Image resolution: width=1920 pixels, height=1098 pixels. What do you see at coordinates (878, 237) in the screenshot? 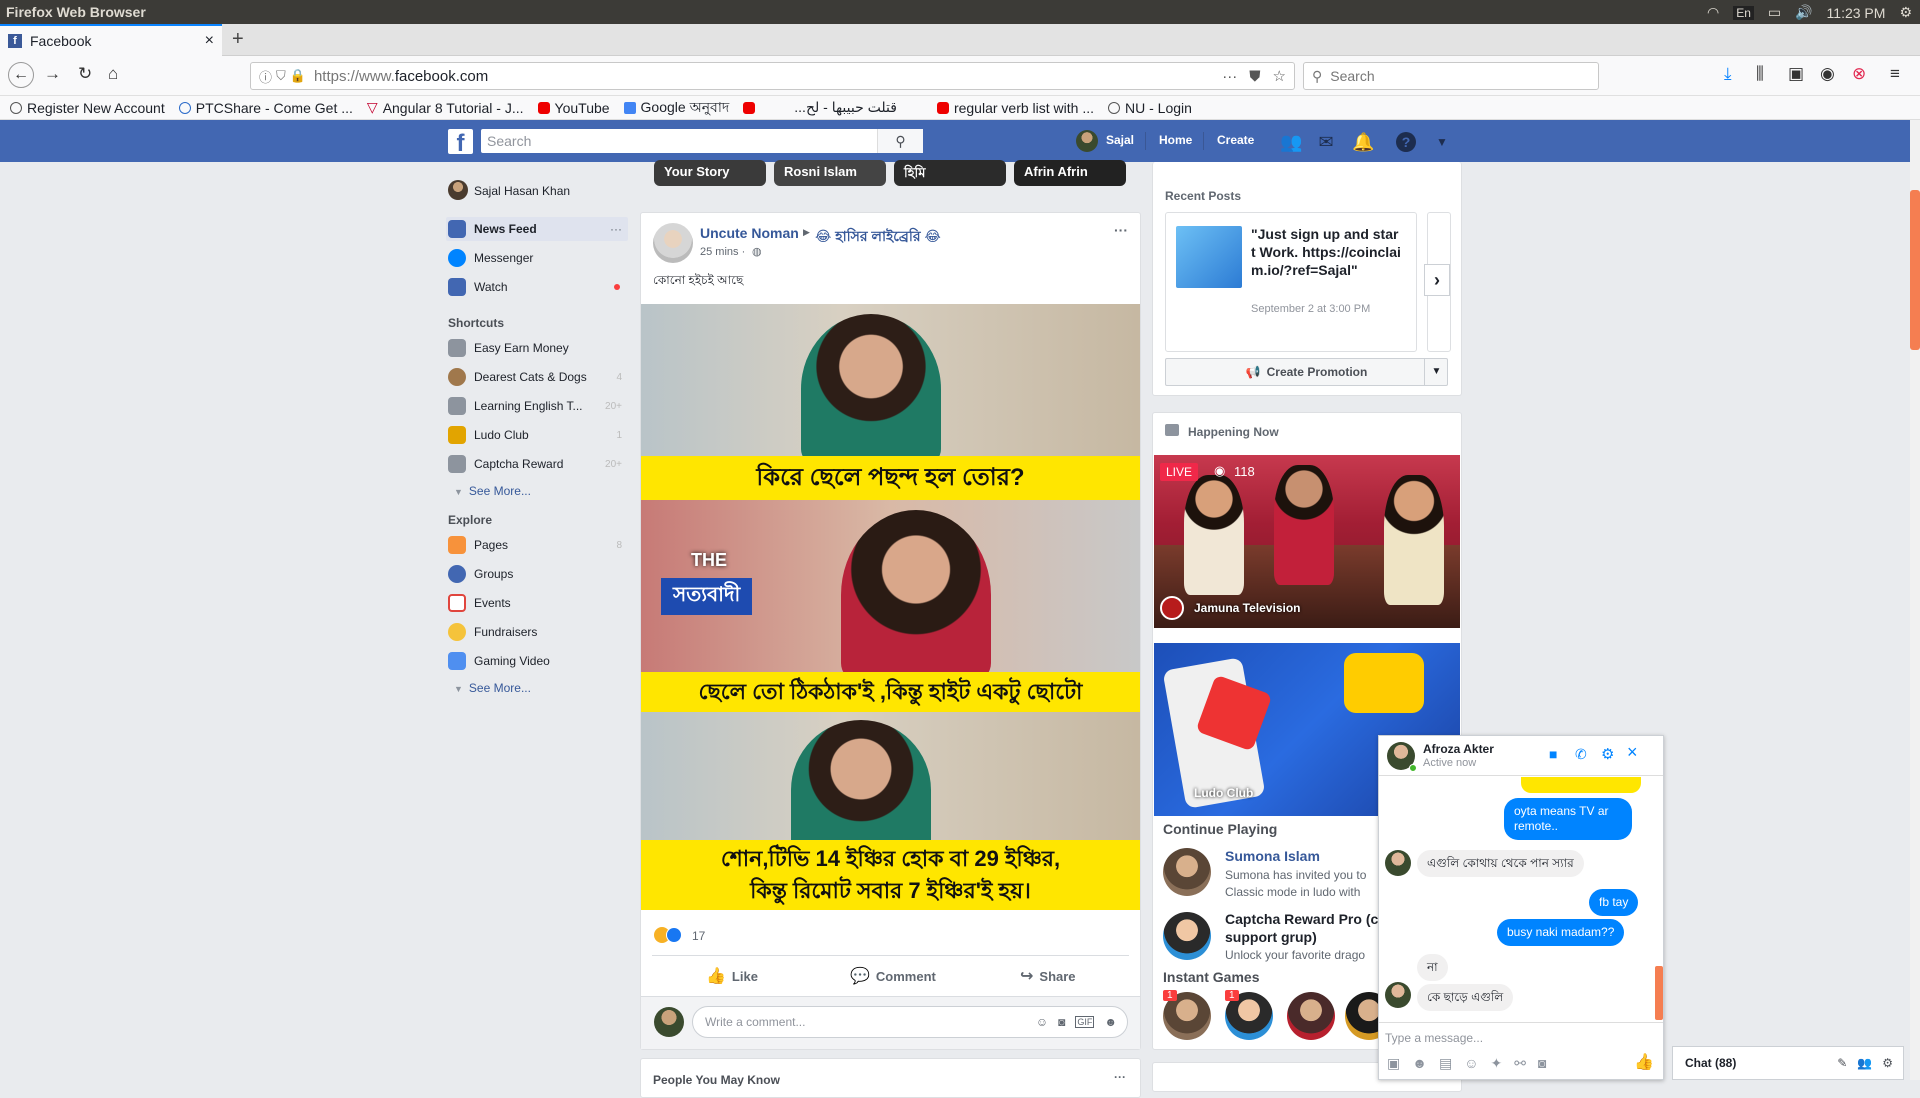
I see `post-group: 😂 হাসির লাইব্রেরি 😂` at bounding box center [878, 237].